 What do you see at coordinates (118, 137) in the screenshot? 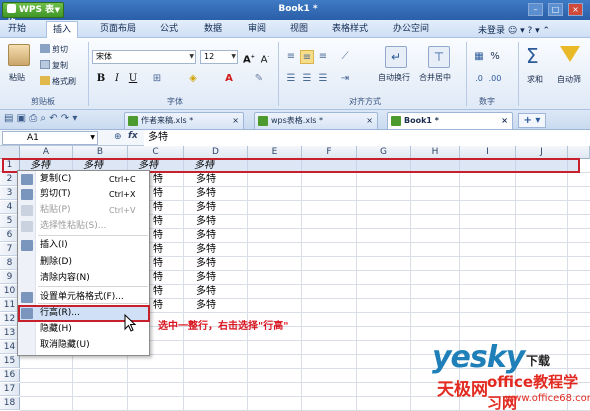
I see `zoom-icon: ⊕` at bounding box center [118, 137].